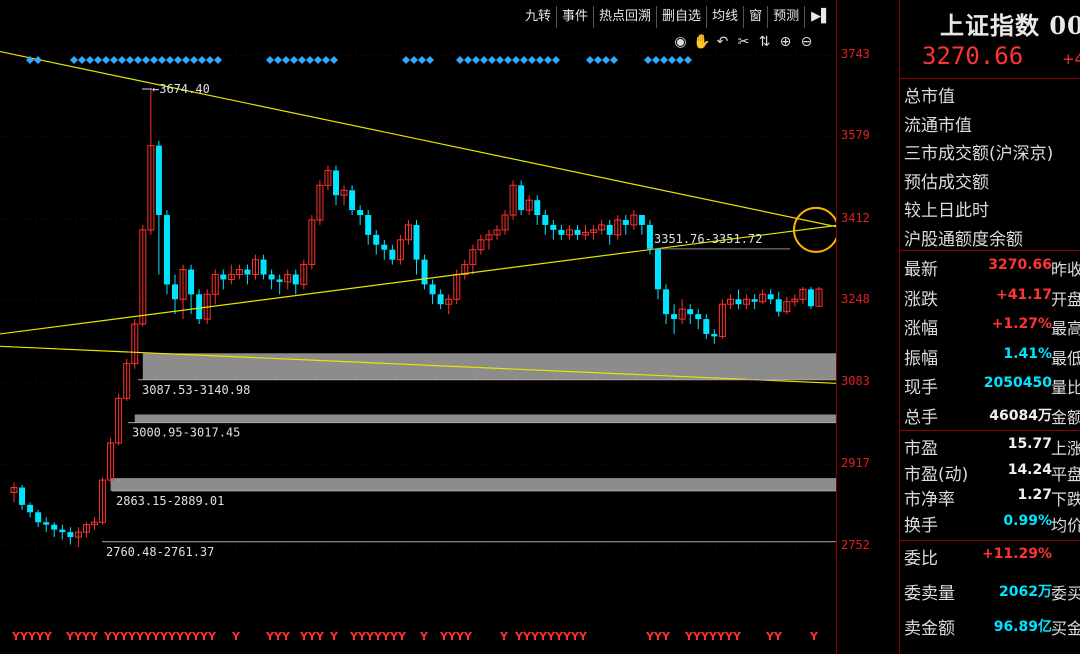  What do you see at coordinates (867, 327) in the screenshot?
I see `price-axis: 3743 3579 3412 3248 3083 2917 2752` at bounding box center [867, 327].